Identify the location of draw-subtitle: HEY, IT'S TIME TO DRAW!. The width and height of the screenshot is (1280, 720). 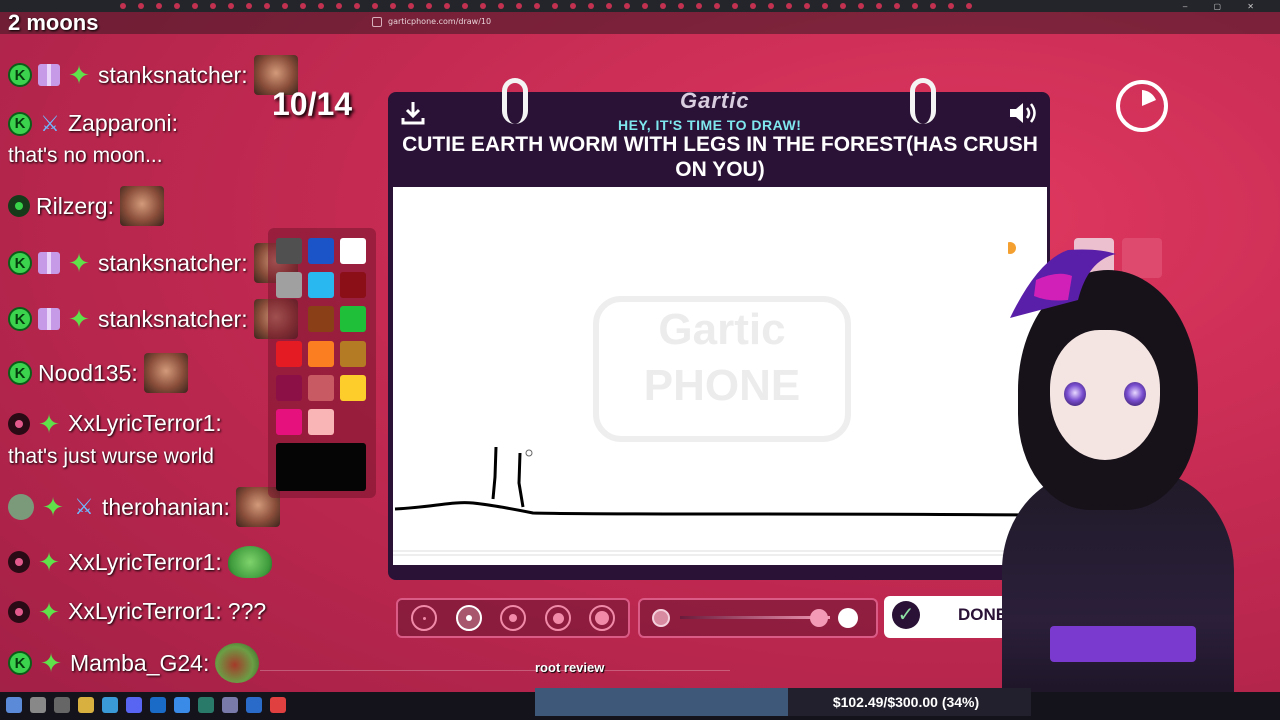
(710, 125).